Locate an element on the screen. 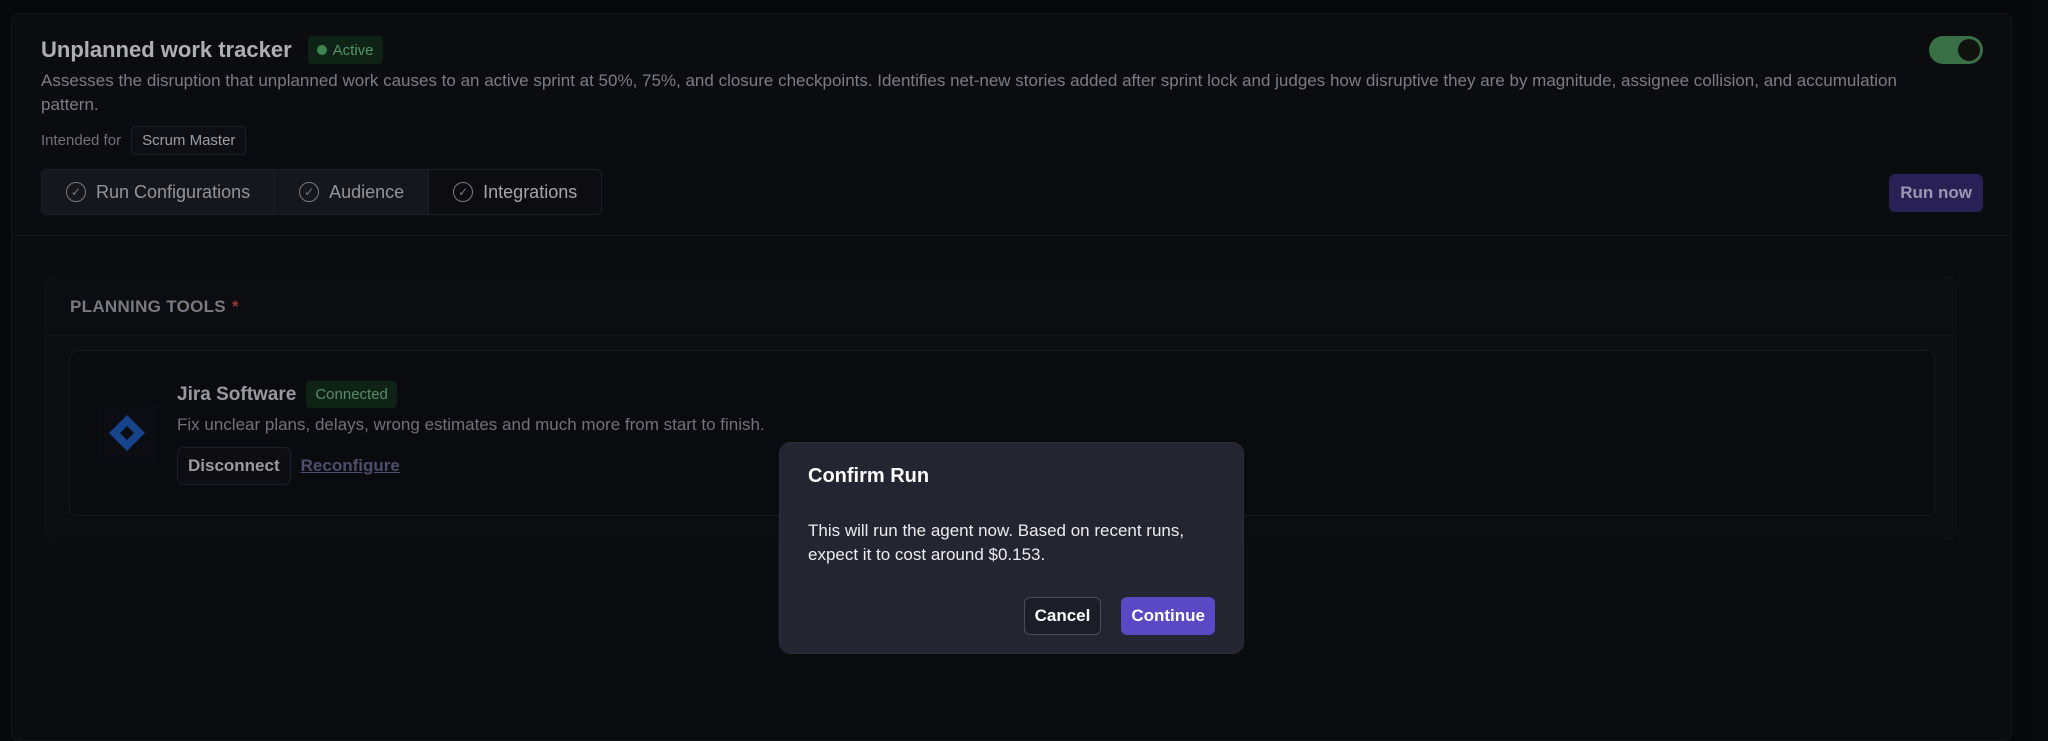 Image resolution: width=2048 pixels, height=741 pixels. cancel-button: Cancel is located at coordinates (1062, 616).